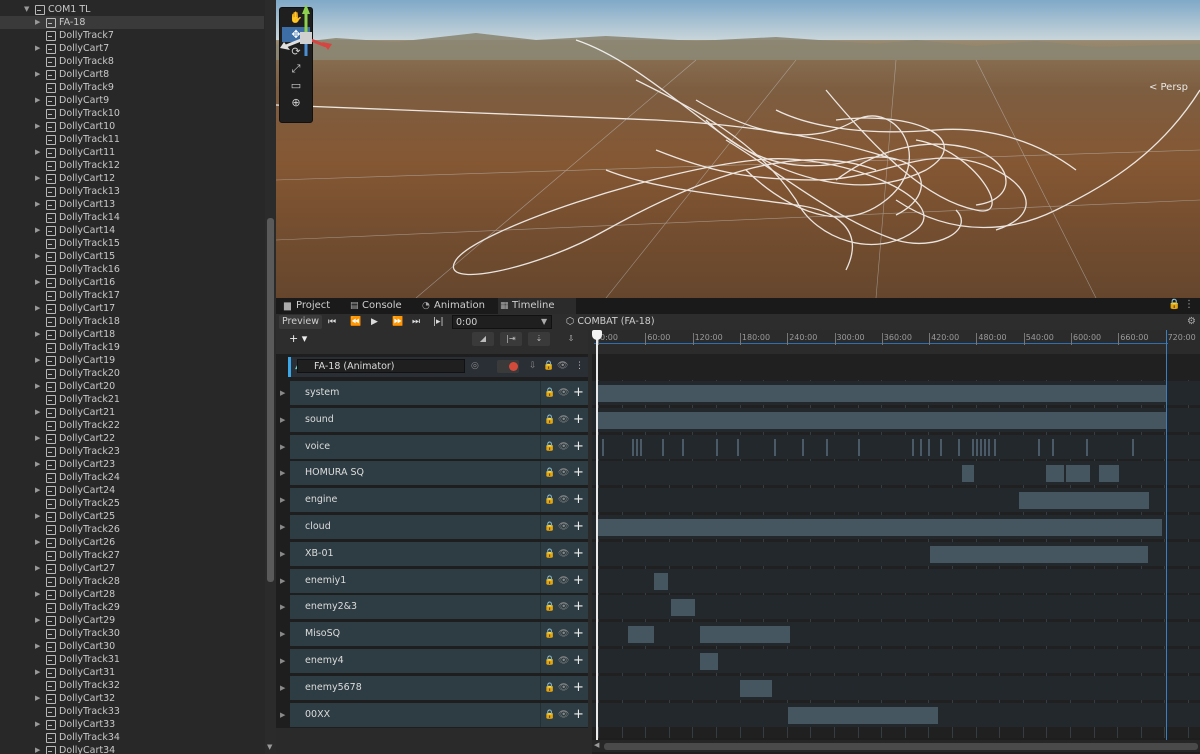  I want to click on hierarchy-item: DollyTrack24, so click(132, 477).